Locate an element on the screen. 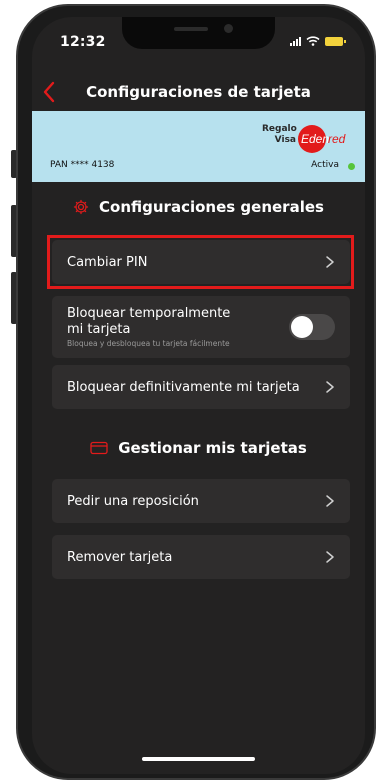  toggle-knob is located at coordinates (302, 327).